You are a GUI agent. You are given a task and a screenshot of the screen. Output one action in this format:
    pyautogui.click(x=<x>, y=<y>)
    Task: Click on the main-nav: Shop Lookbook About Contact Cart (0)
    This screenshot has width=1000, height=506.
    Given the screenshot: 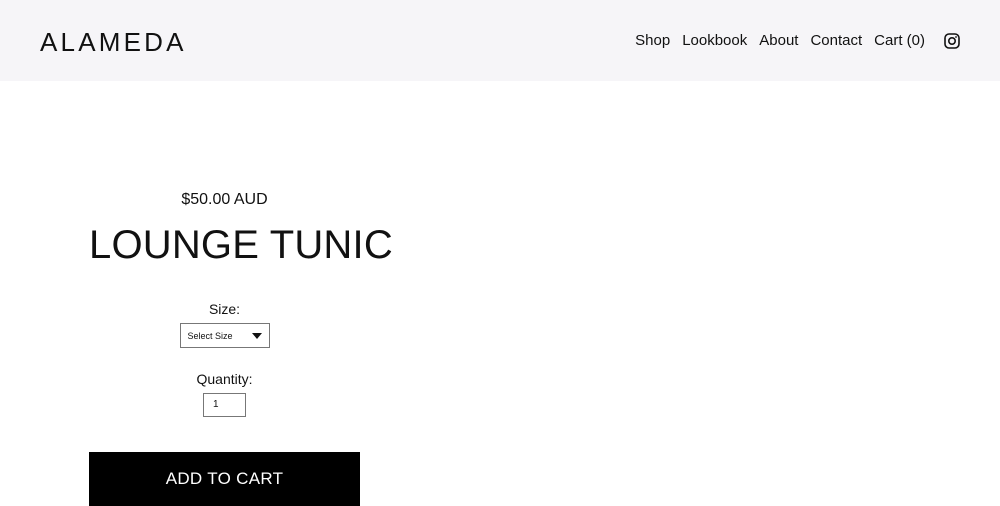 What is the action you would take?
    pyautogui.click(x=797, y=41)
    